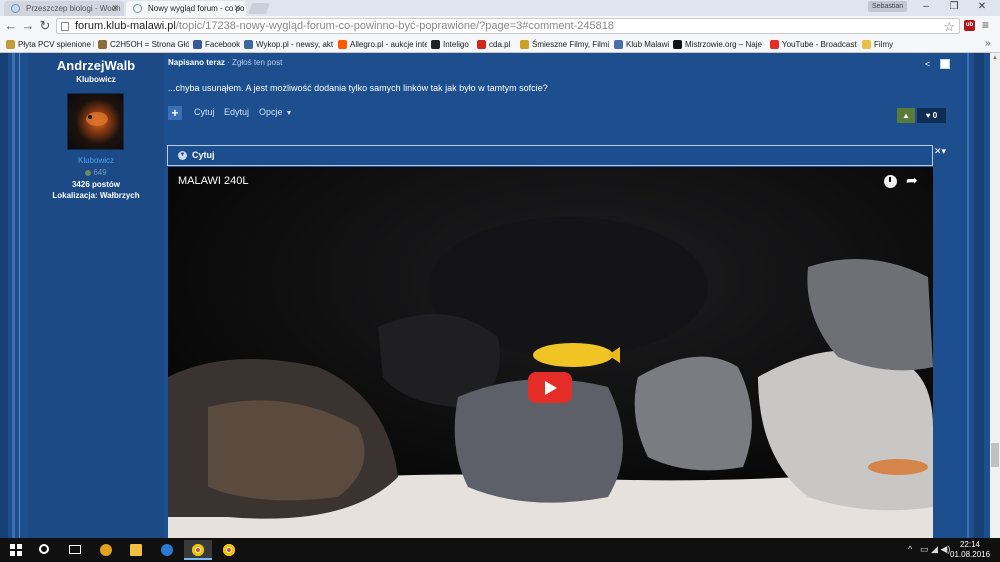  What do you see at coordinates (167, 550) in the screenshot?
I see `taskbar-app-blue-button` at bounding box center [167, 550].